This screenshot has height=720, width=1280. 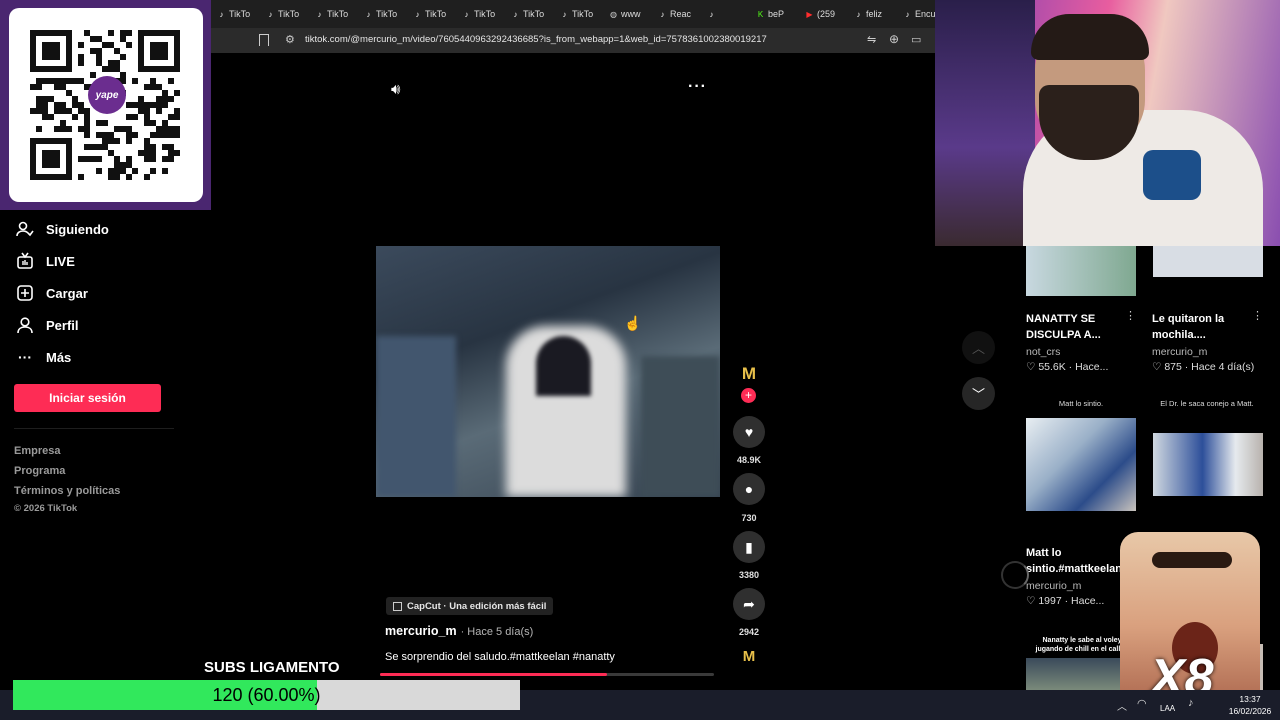 What do you see at coordinates (749, 489) in the screenshot?
I see `comment-button: ●` at bounding box center [749, 489].